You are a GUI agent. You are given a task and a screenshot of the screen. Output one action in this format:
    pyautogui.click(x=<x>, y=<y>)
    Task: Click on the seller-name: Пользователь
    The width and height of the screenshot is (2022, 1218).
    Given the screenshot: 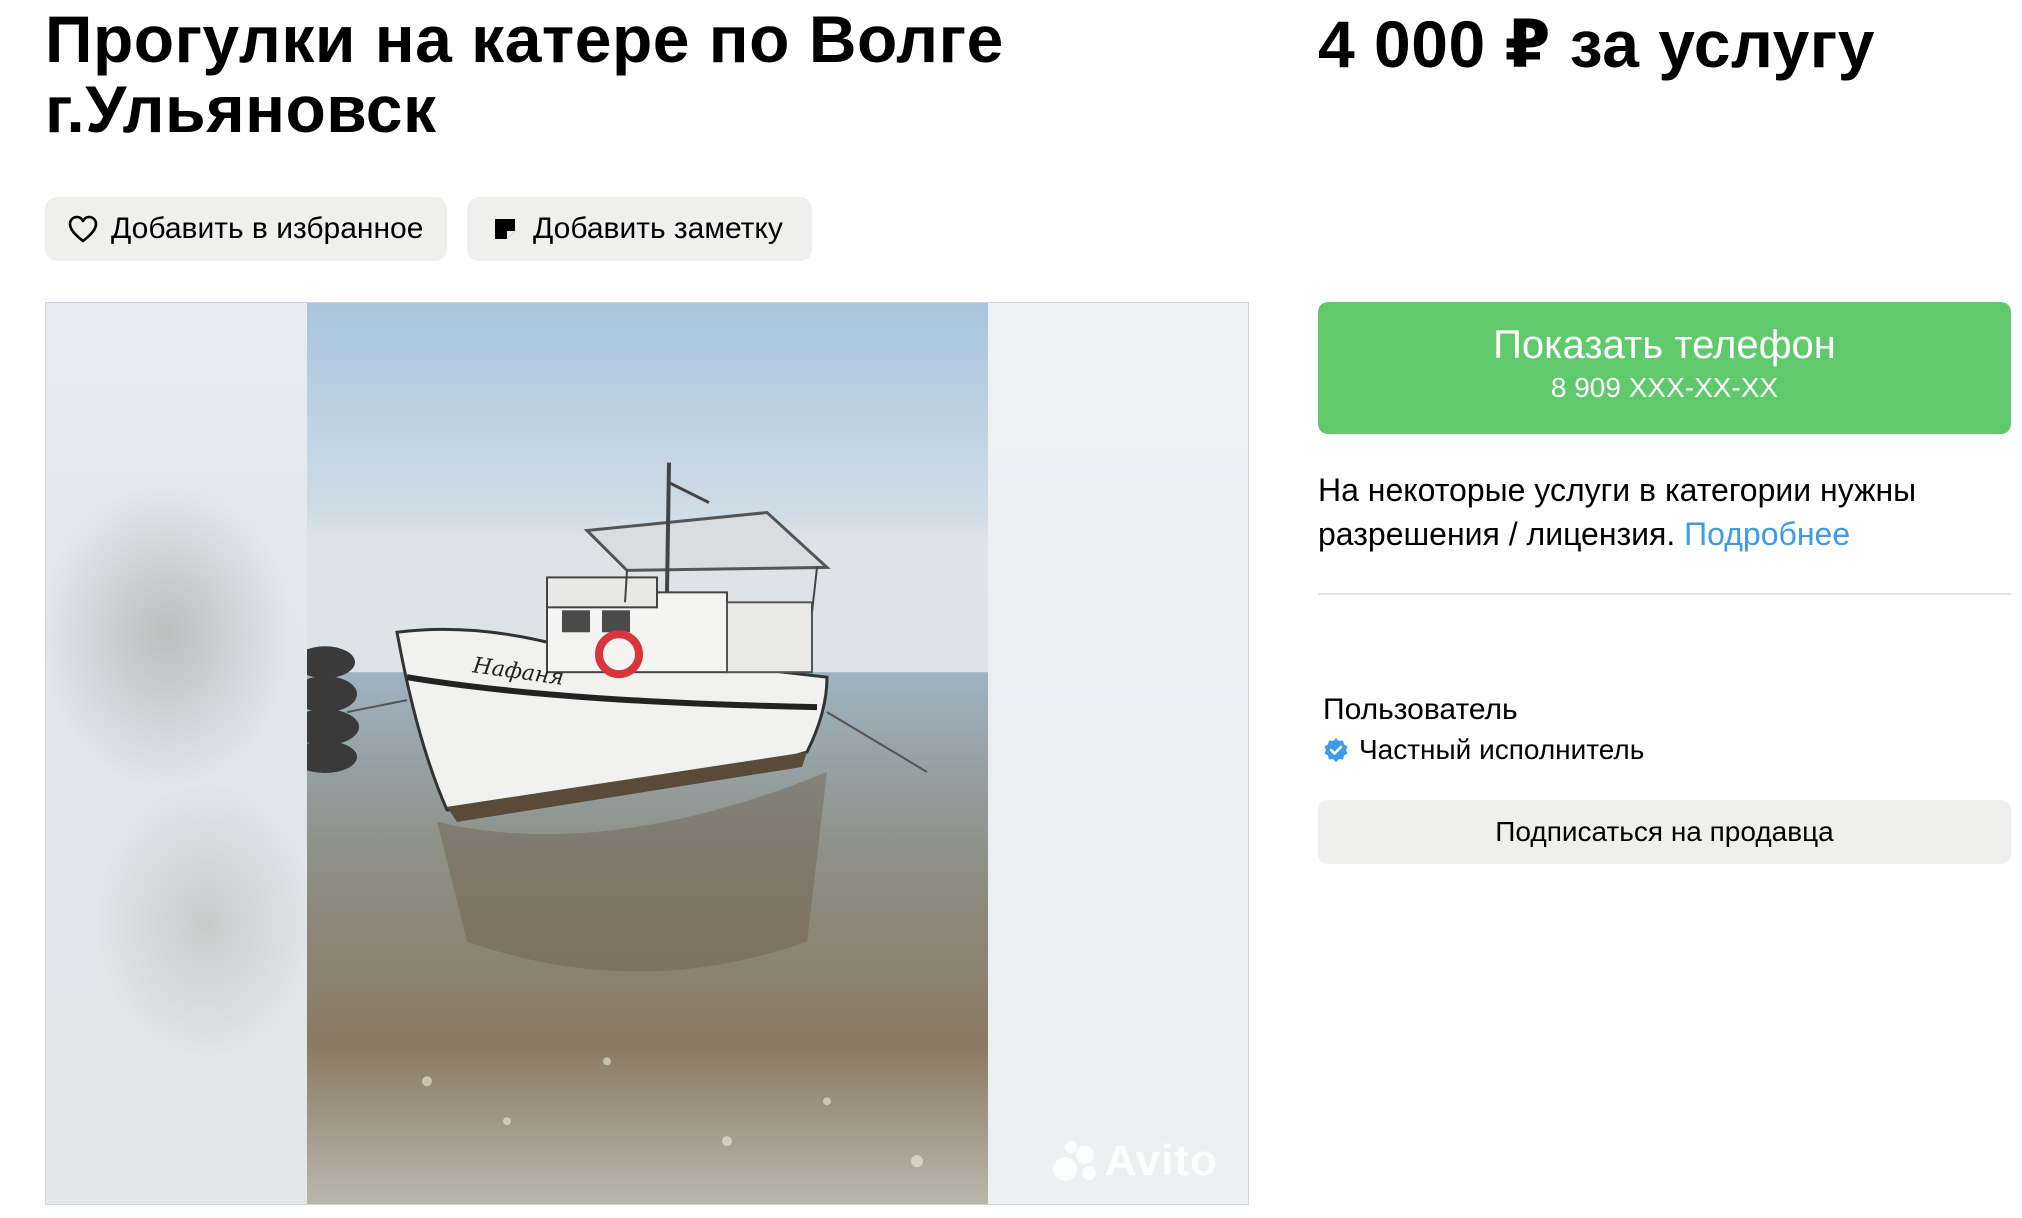 What is the action you would take?
    pyautogui.click(x=1420, y=710)
    